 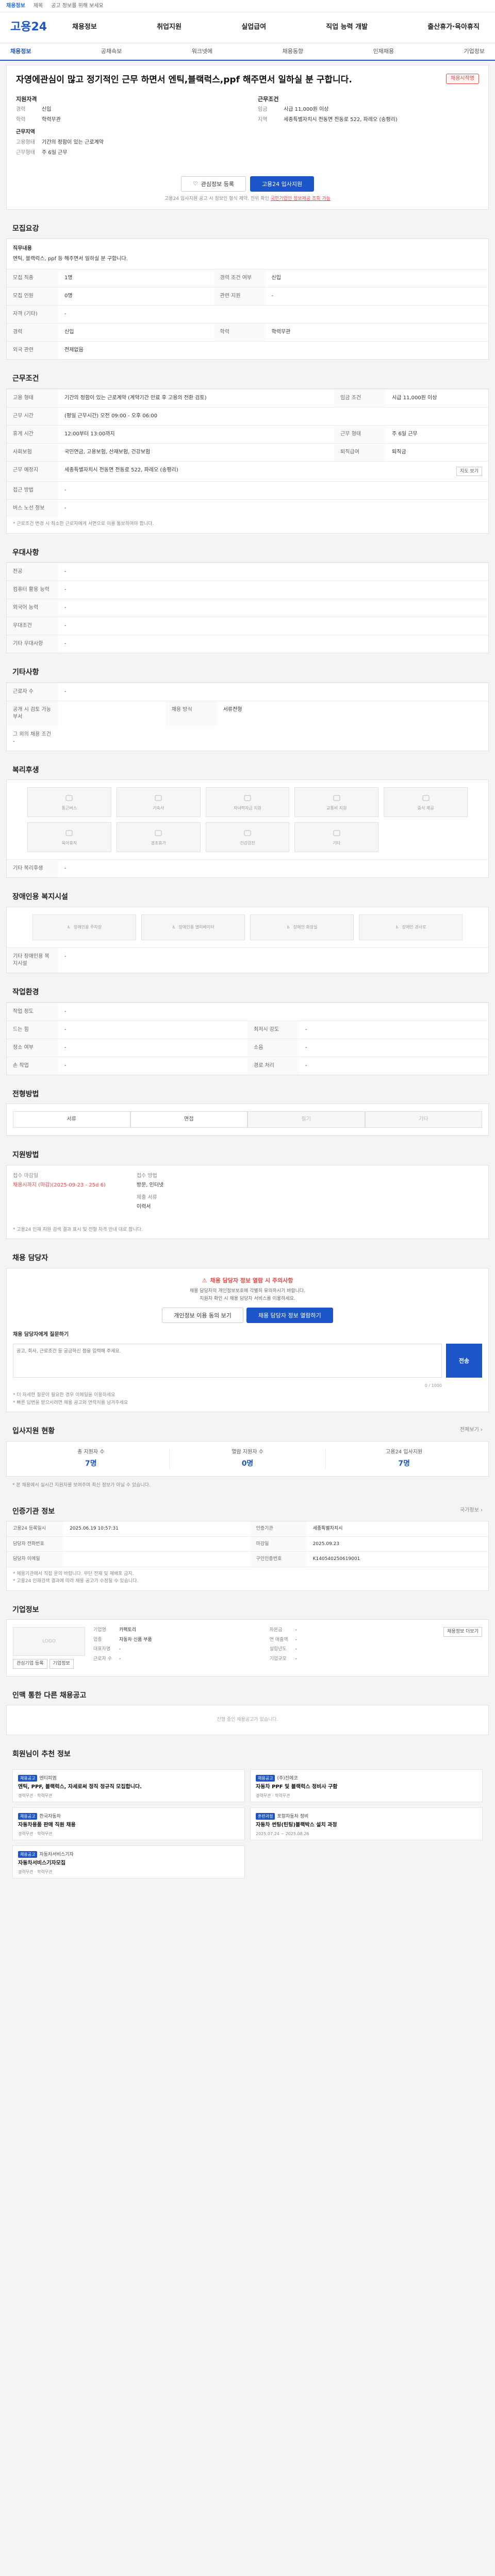 I want to click on welfare-item: 기숙사, so click(x=158, y=802).